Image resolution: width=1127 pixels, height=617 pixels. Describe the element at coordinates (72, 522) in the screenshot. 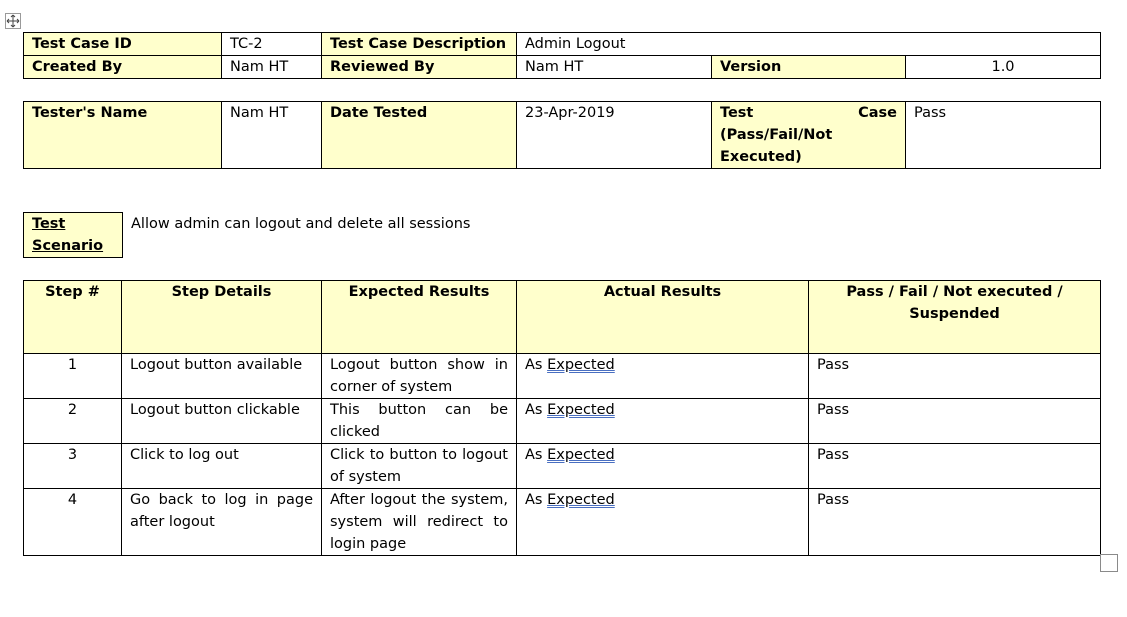

I see `step-number: 4` at that location.